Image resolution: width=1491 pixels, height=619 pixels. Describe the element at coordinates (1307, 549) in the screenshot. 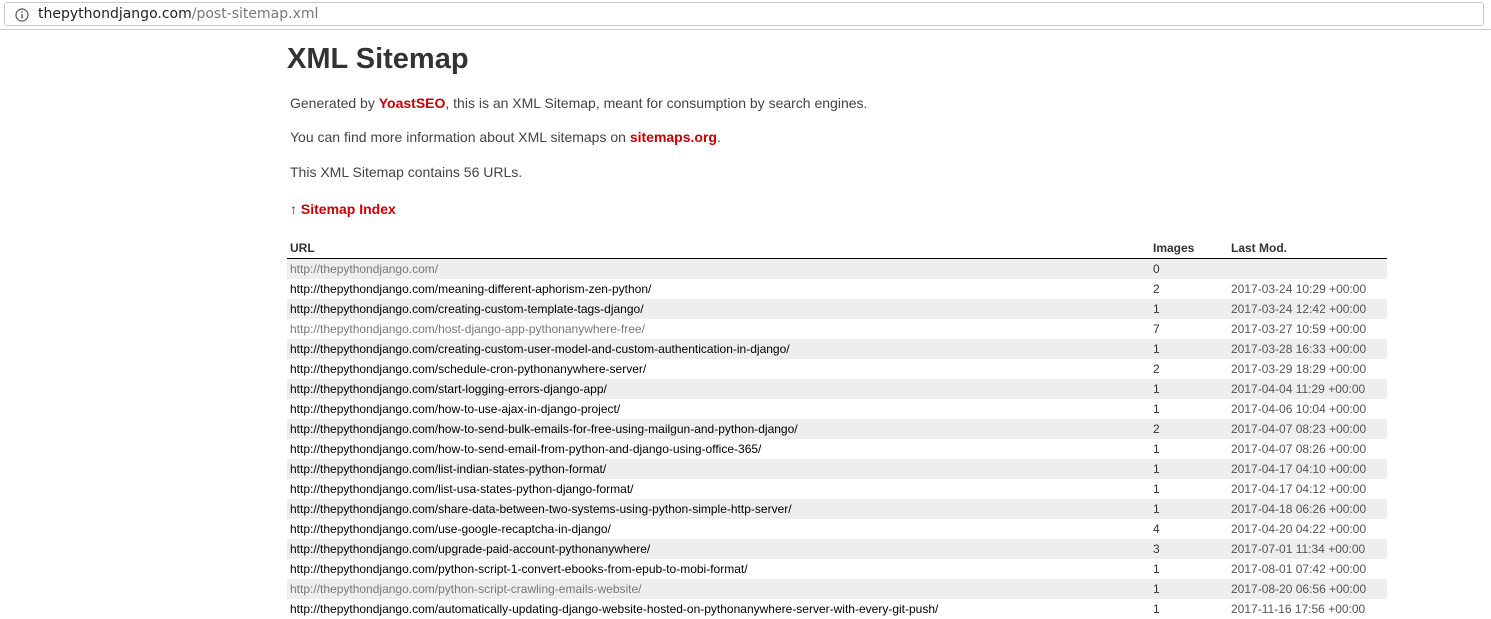

I see `row-last-mod: 2017-07-01 11:34 +00:00` at that location.